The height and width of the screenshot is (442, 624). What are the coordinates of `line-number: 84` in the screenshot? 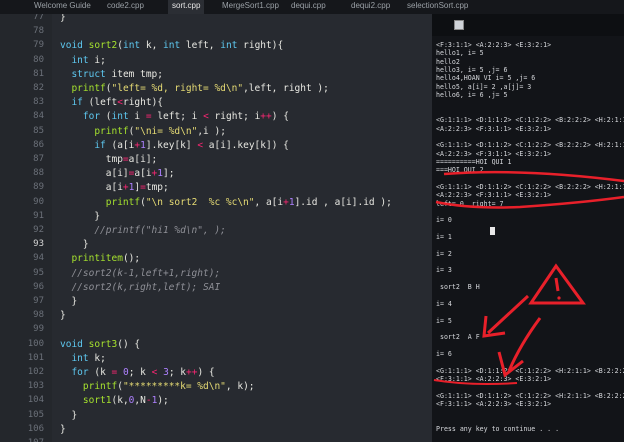 It's located at (38, 116).